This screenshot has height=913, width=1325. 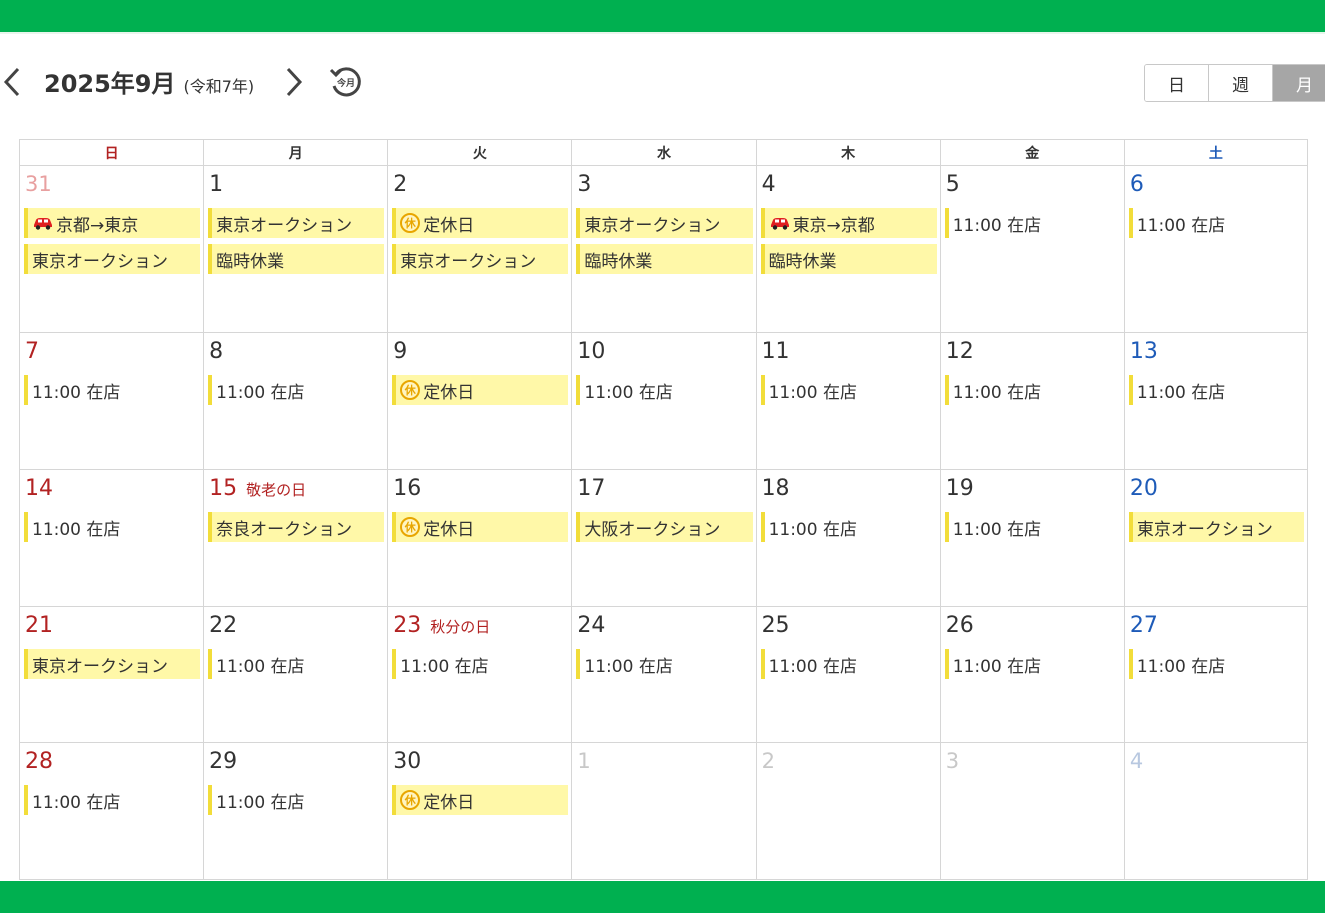 I want to click on event-list: 東京オークション, so click(x=111, y=664).